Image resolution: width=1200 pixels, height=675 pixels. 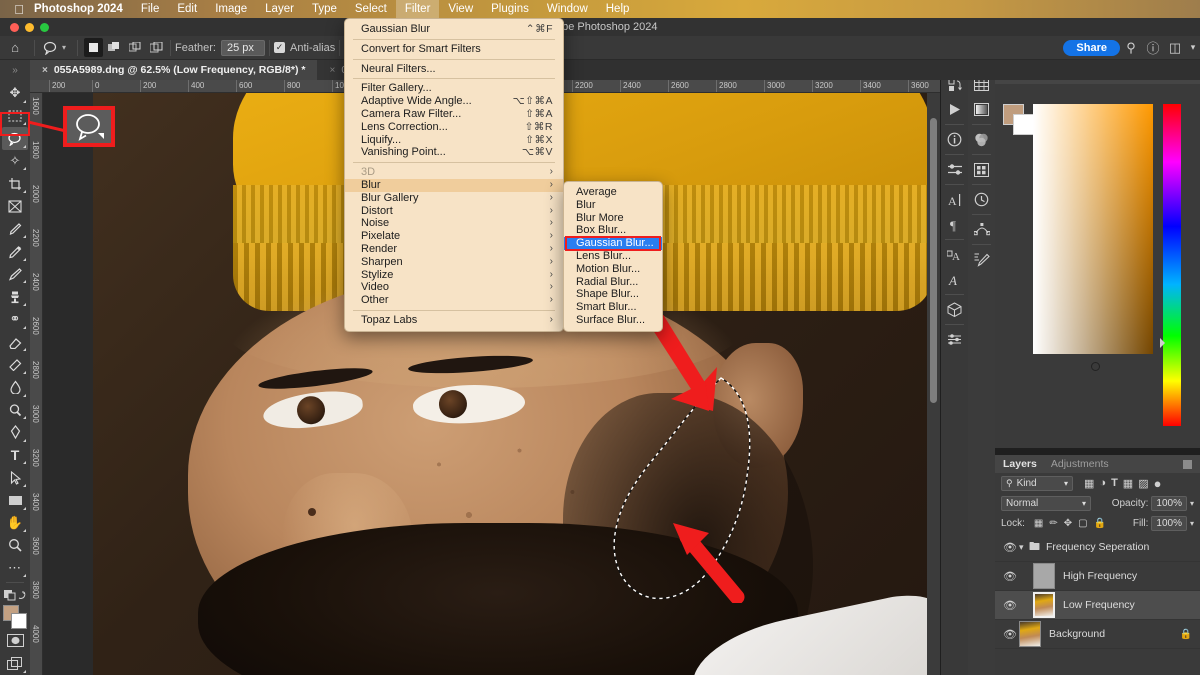 What do you see at coordinates (1038, 523) in the screenshot?
I see `lock-transparent-icon: ▦` at bounding box center [1038, 523].